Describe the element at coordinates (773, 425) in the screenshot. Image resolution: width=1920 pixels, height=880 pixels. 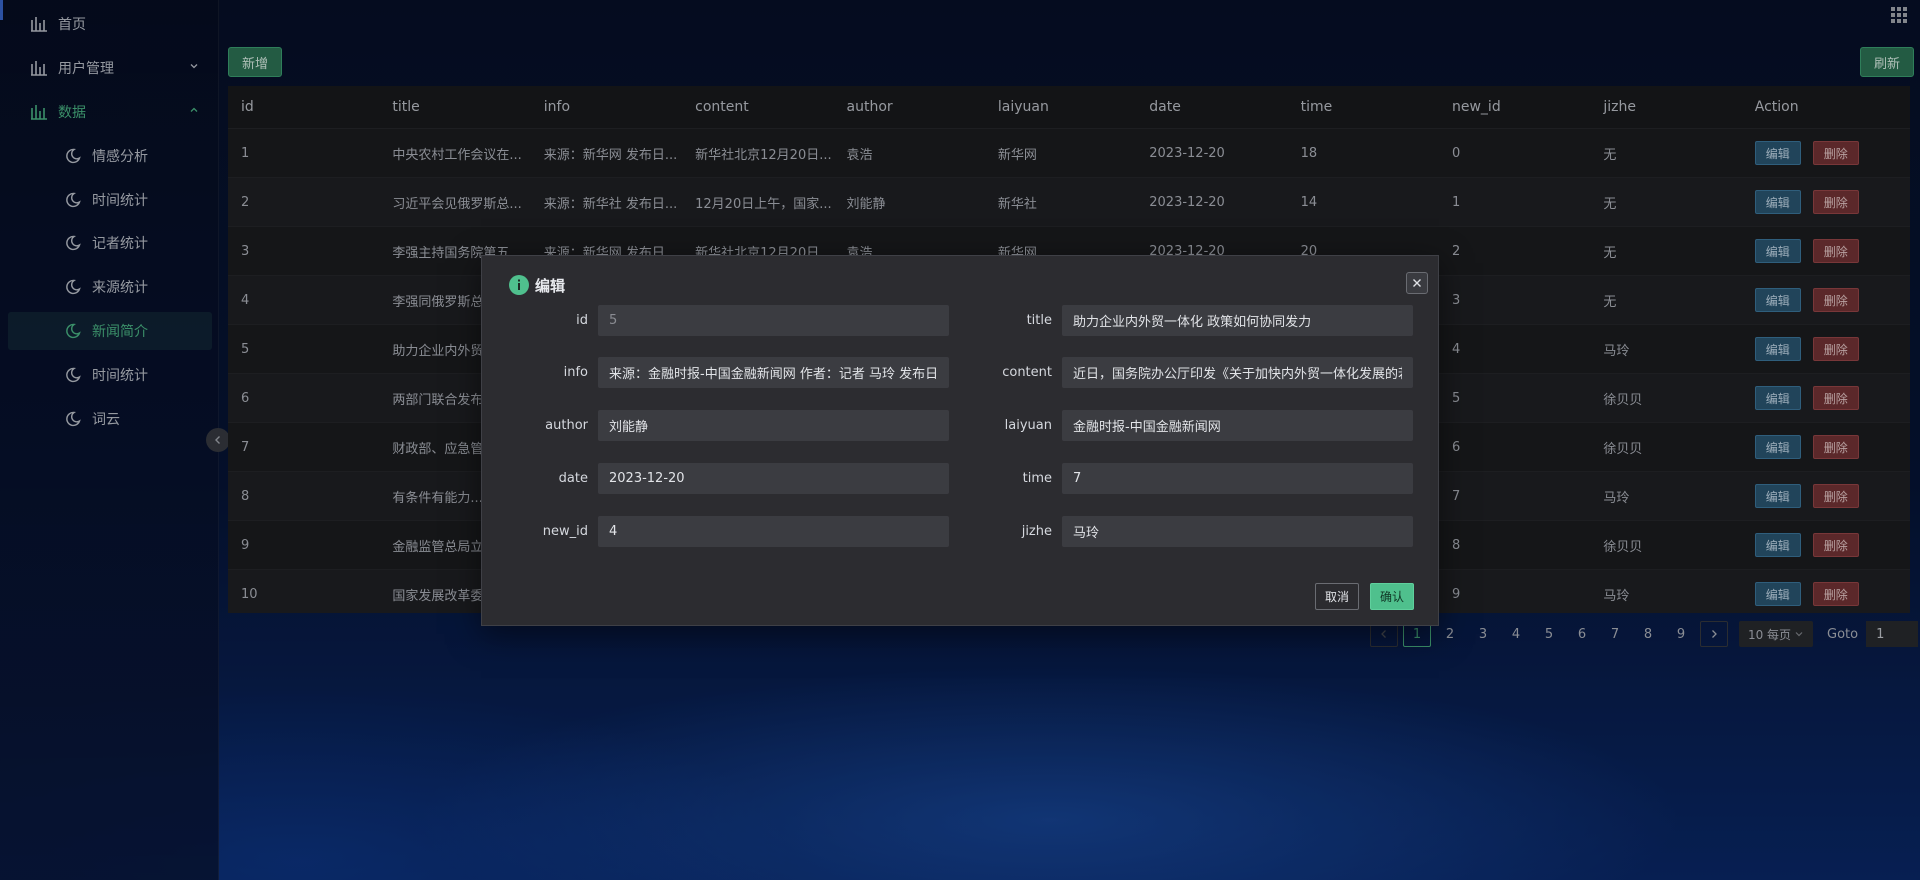
I see `author-field` at that location.